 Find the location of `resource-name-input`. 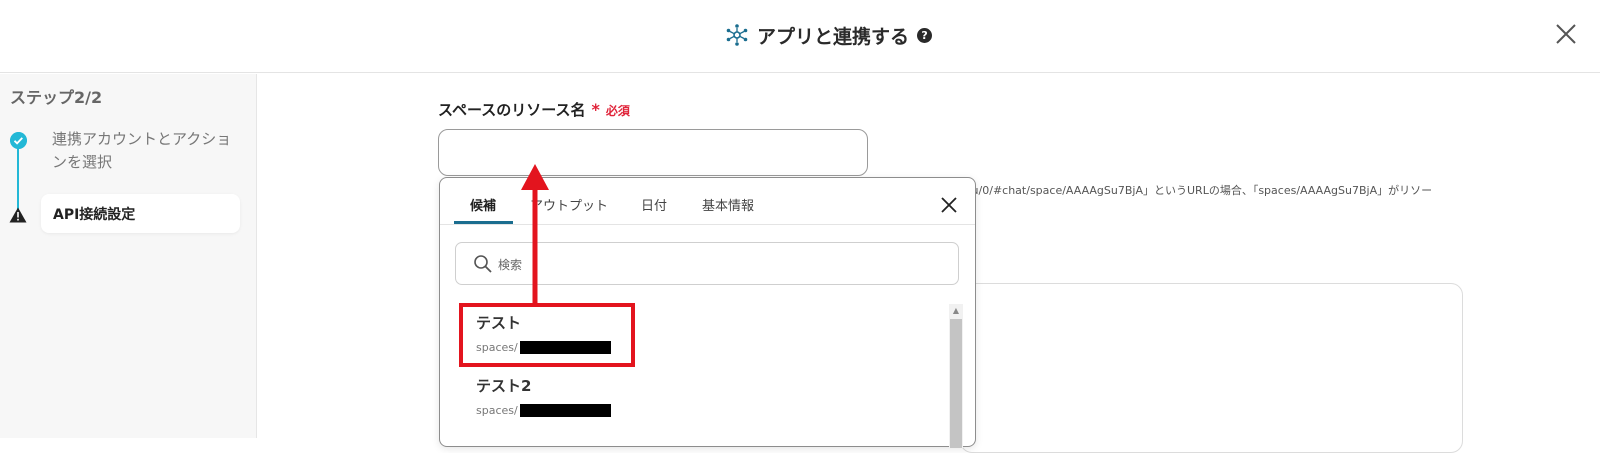

resource-name-input is located at coordinates (653, 152).